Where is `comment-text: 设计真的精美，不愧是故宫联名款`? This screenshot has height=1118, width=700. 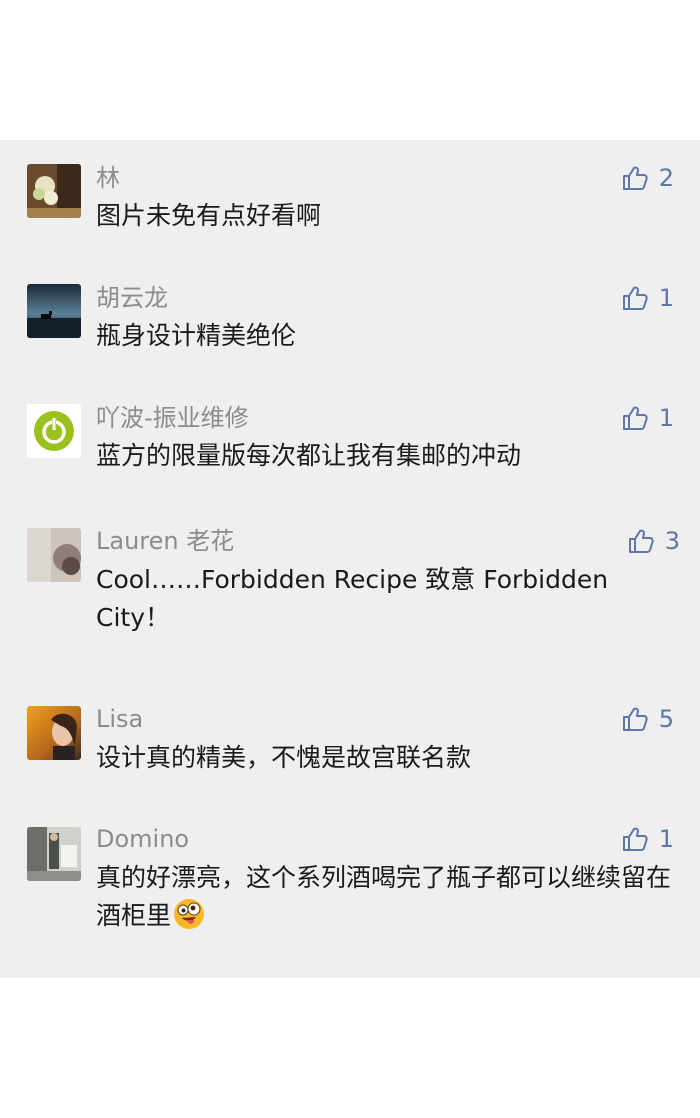 comment-text: 设计真的精美，不愧是故宫联名款 is located at coordinates (284, 757).